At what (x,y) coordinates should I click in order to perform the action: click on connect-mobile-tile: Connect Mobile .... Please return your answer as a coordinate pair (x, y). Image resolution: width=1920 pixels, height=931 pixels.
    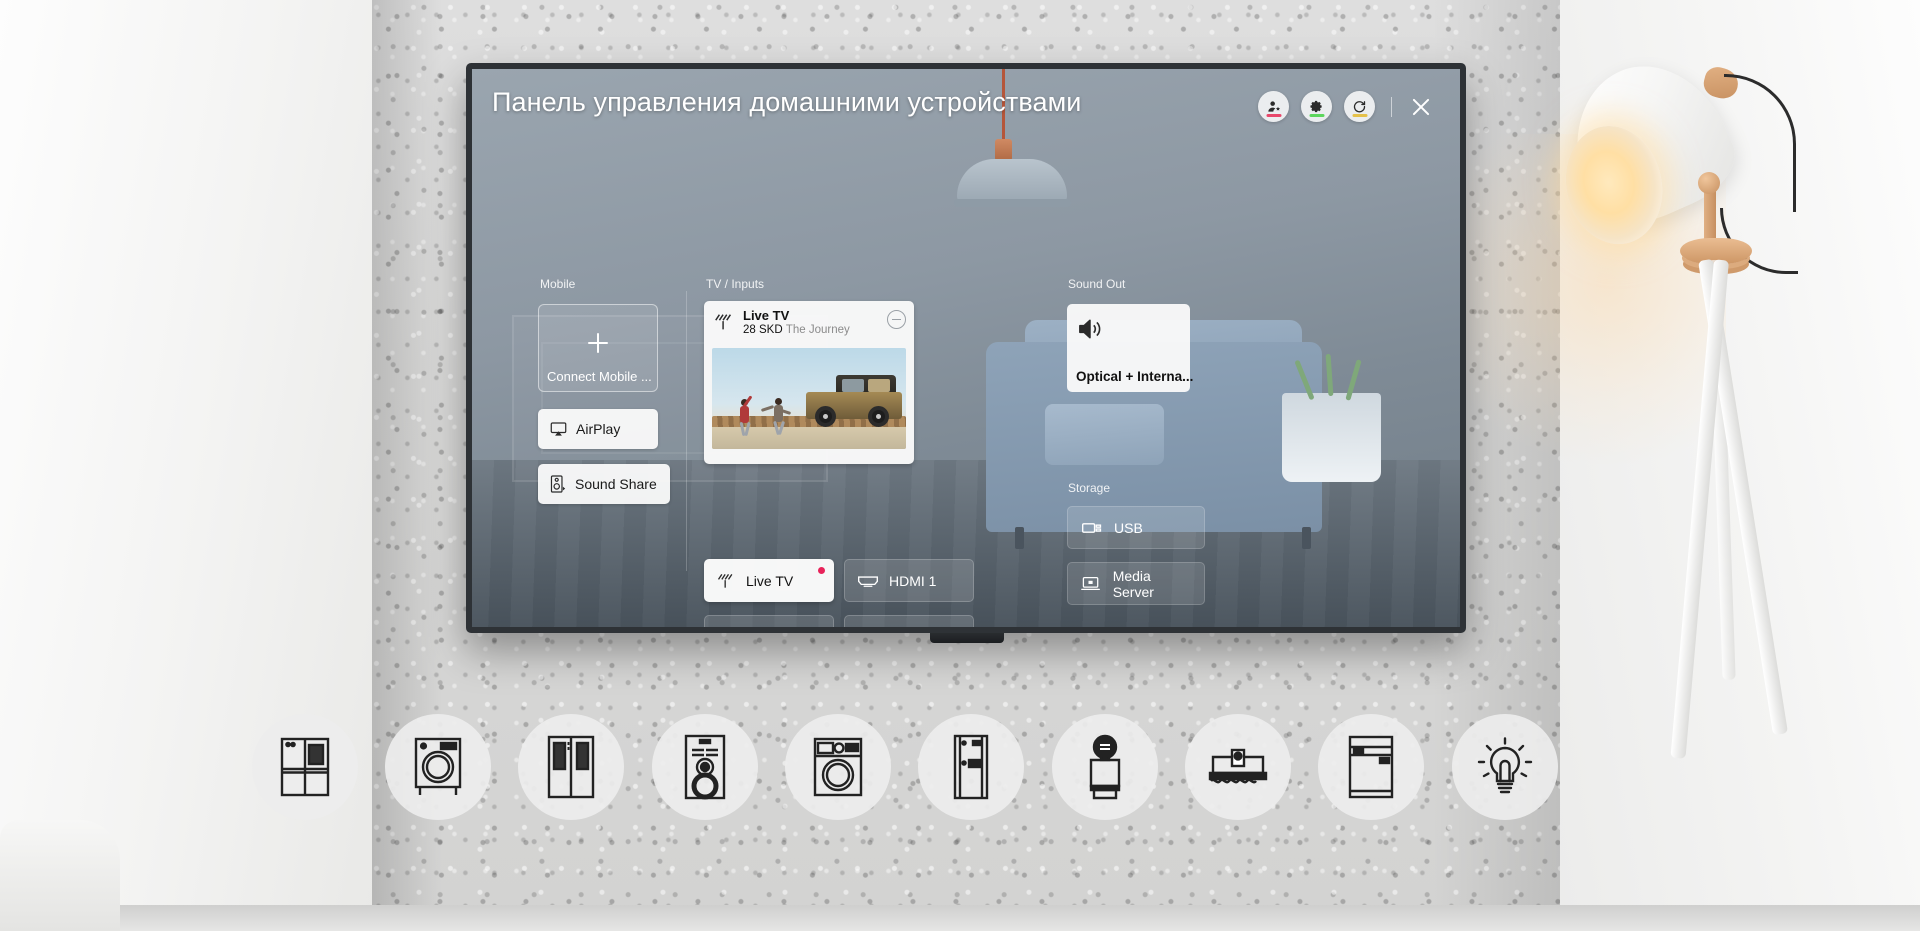
    Looking at the image, I should click on (598, 348).